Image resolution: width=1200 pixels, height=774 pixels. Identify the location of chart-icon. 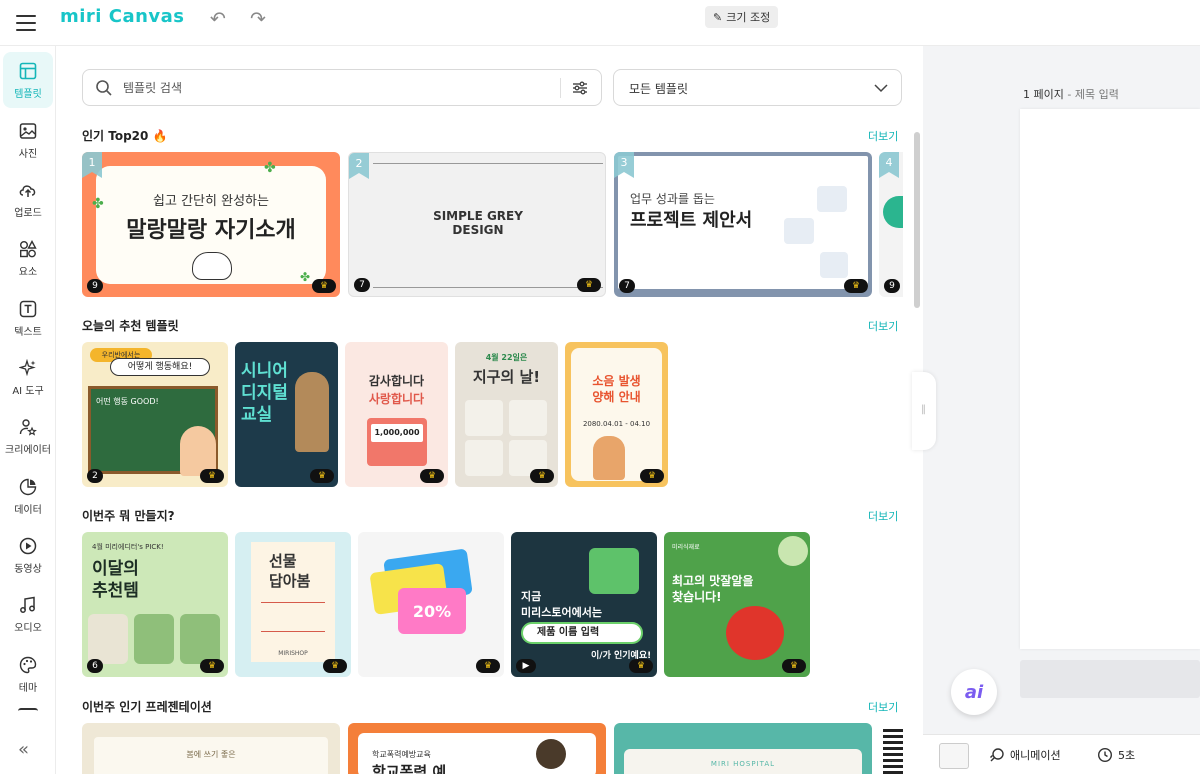
(28, 487).